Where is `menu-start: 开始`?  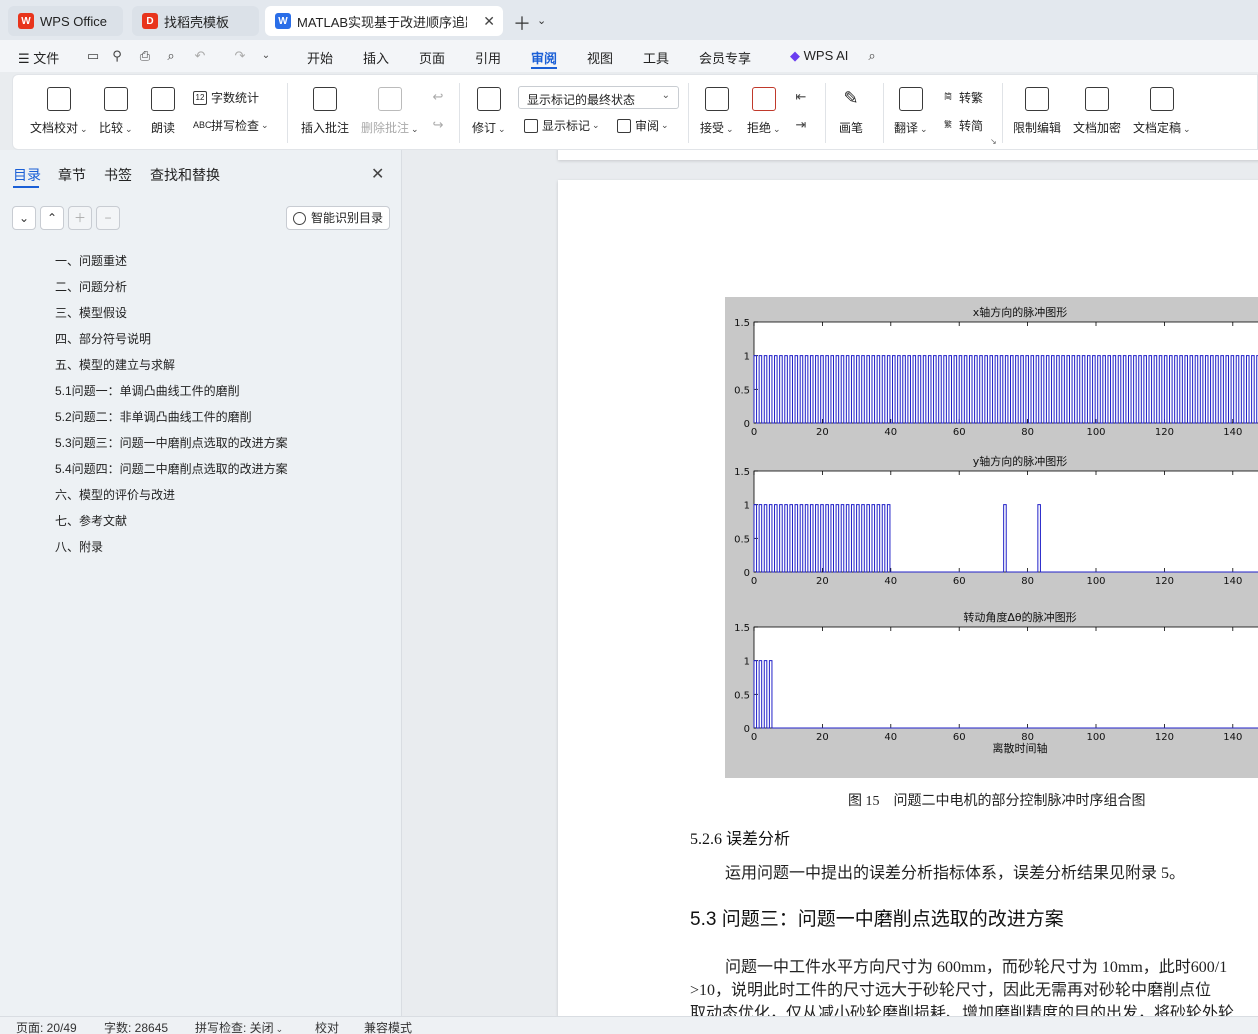 menu-start: 开始 is located at coordinates (320, 57).